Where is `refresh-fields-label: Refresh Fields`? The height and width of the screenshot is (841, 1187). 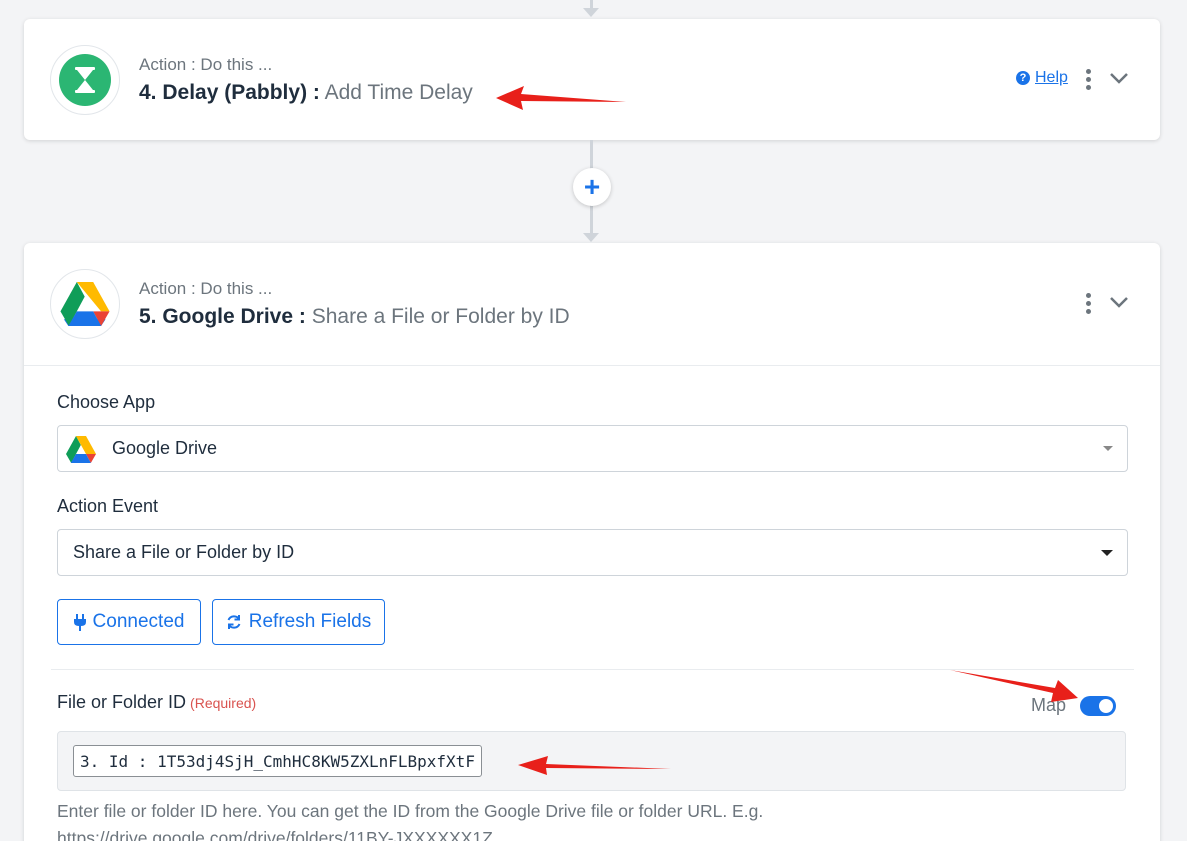 refresh-fields-label: Refresh Fields is located at coordinates (310, 621).